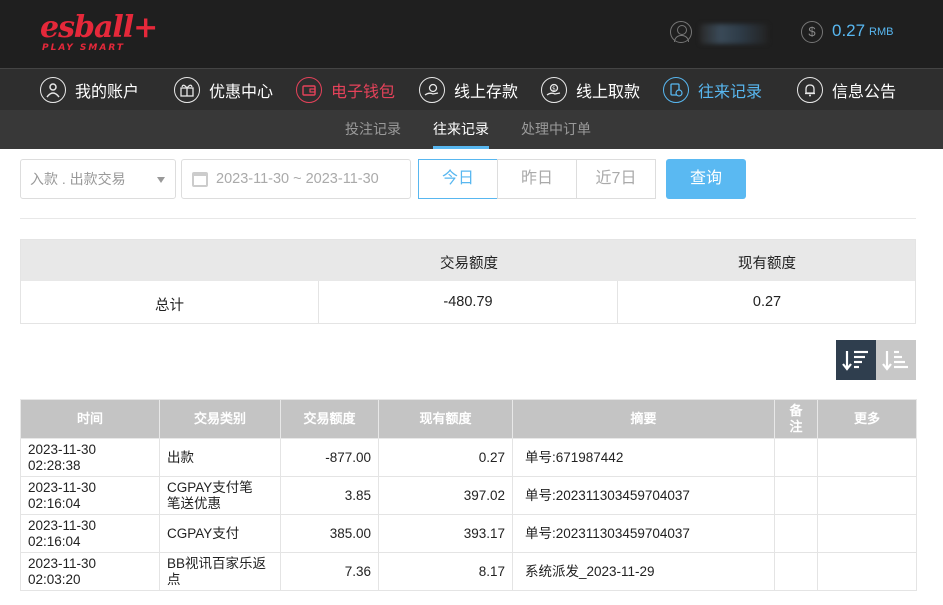 This screenshot has width=943, height=605. What do you see at coordinates (107, 92) in the screenshot?
I see `nav-label: 我的账户` at bounding box center [107, 92].